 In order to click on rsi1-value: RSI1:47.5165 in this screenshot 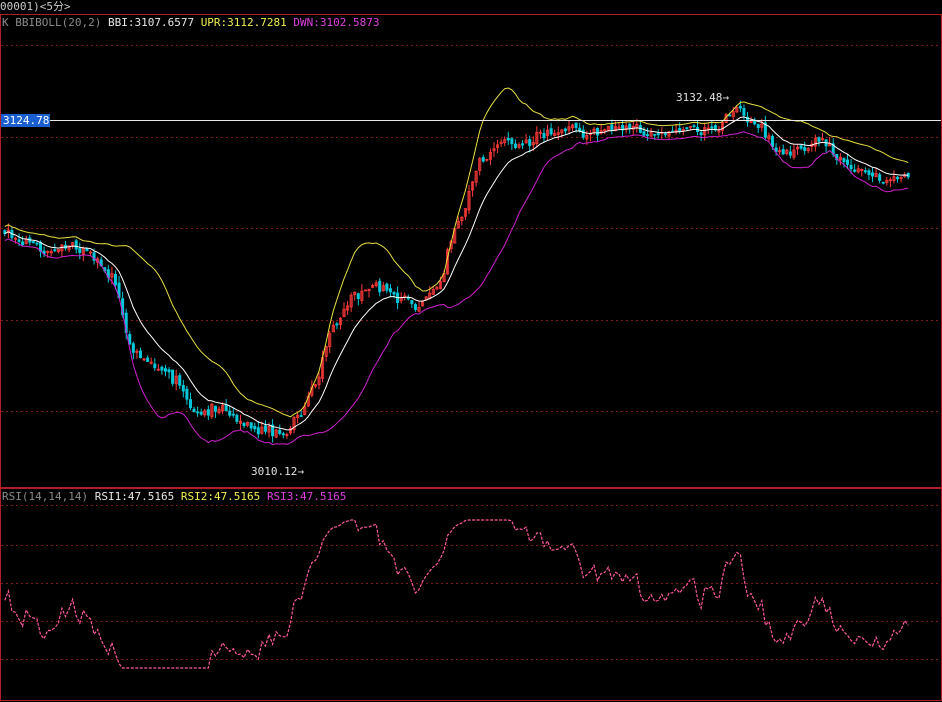, I will do `click(134, 496)`.